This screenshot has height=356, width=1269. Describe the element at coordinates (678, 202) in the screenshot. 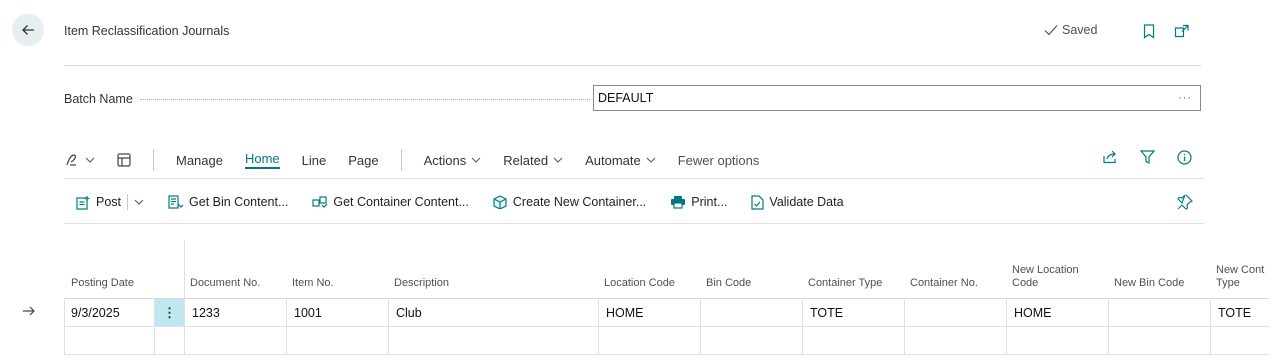

I see `printer-icon` at that location.